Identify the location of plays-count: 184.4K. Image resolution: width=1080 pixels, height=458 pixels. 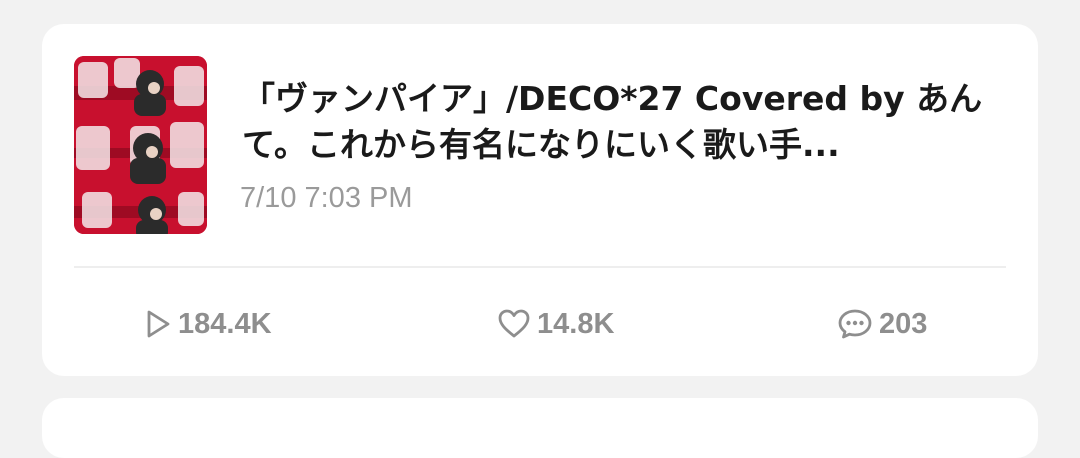
(225, 323).